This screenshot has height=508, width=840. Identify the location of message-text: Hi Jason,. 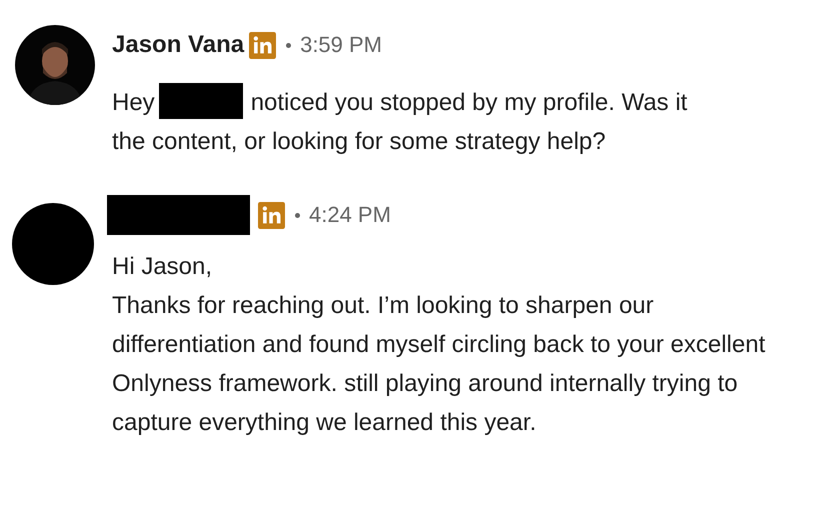
(162, 266).